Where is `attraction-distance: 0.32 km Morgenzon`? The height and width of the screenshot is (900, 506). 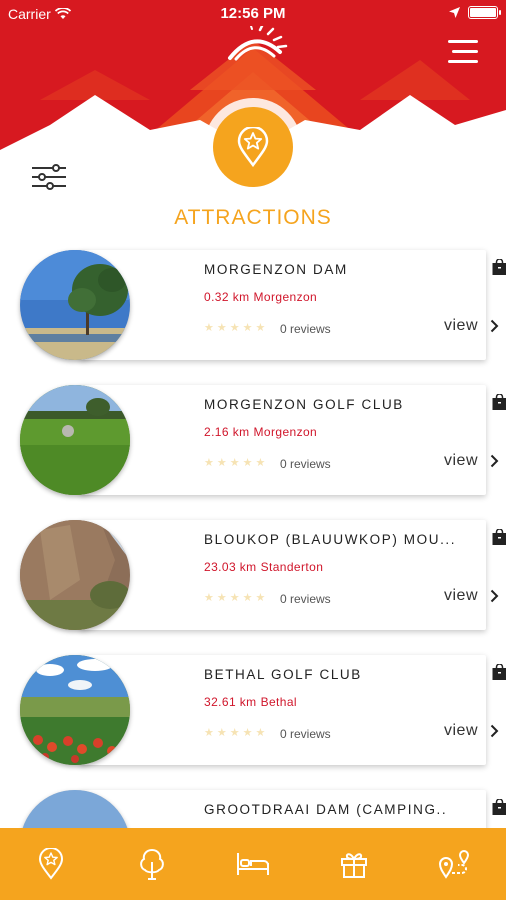 attraction-distance: 0.32 km Morgenzon is located at coordinates (261, 297).